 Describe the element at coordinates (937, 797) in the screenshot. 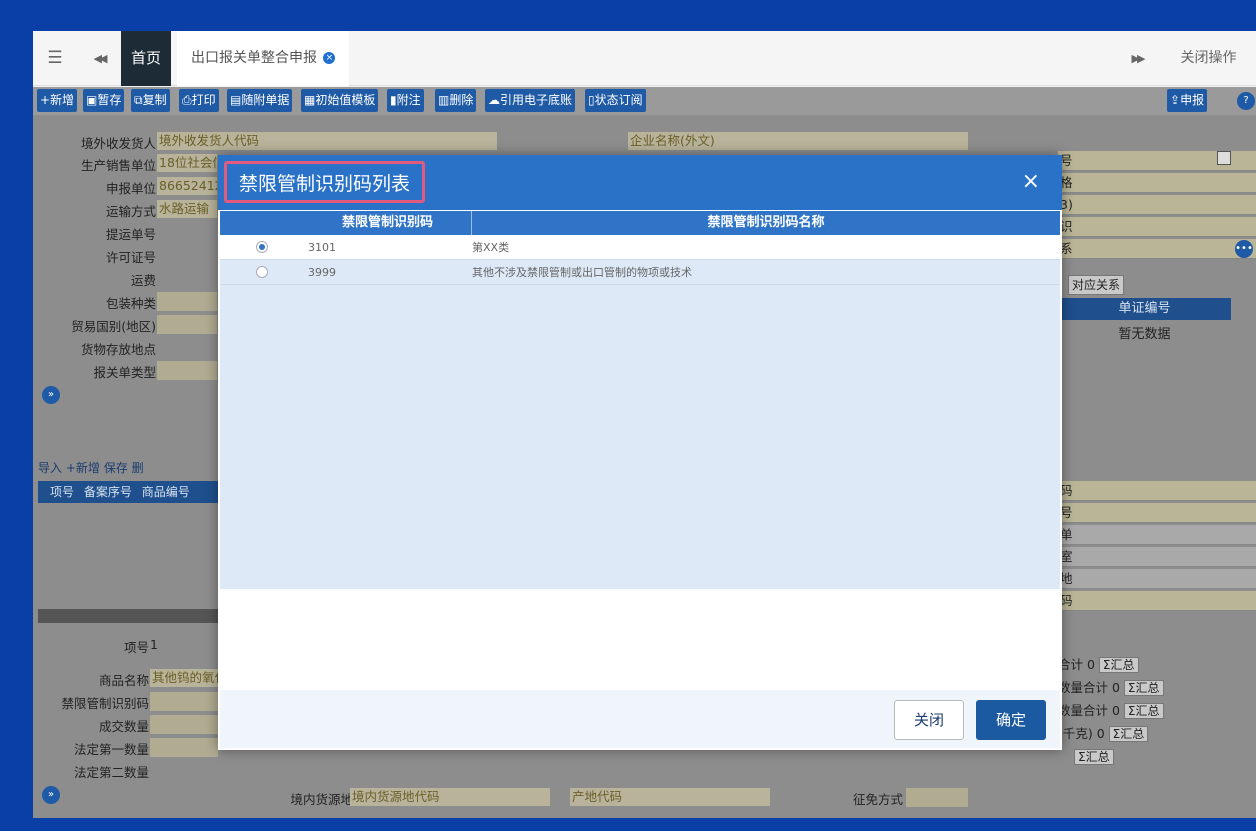

I see `levy-input` at that location.